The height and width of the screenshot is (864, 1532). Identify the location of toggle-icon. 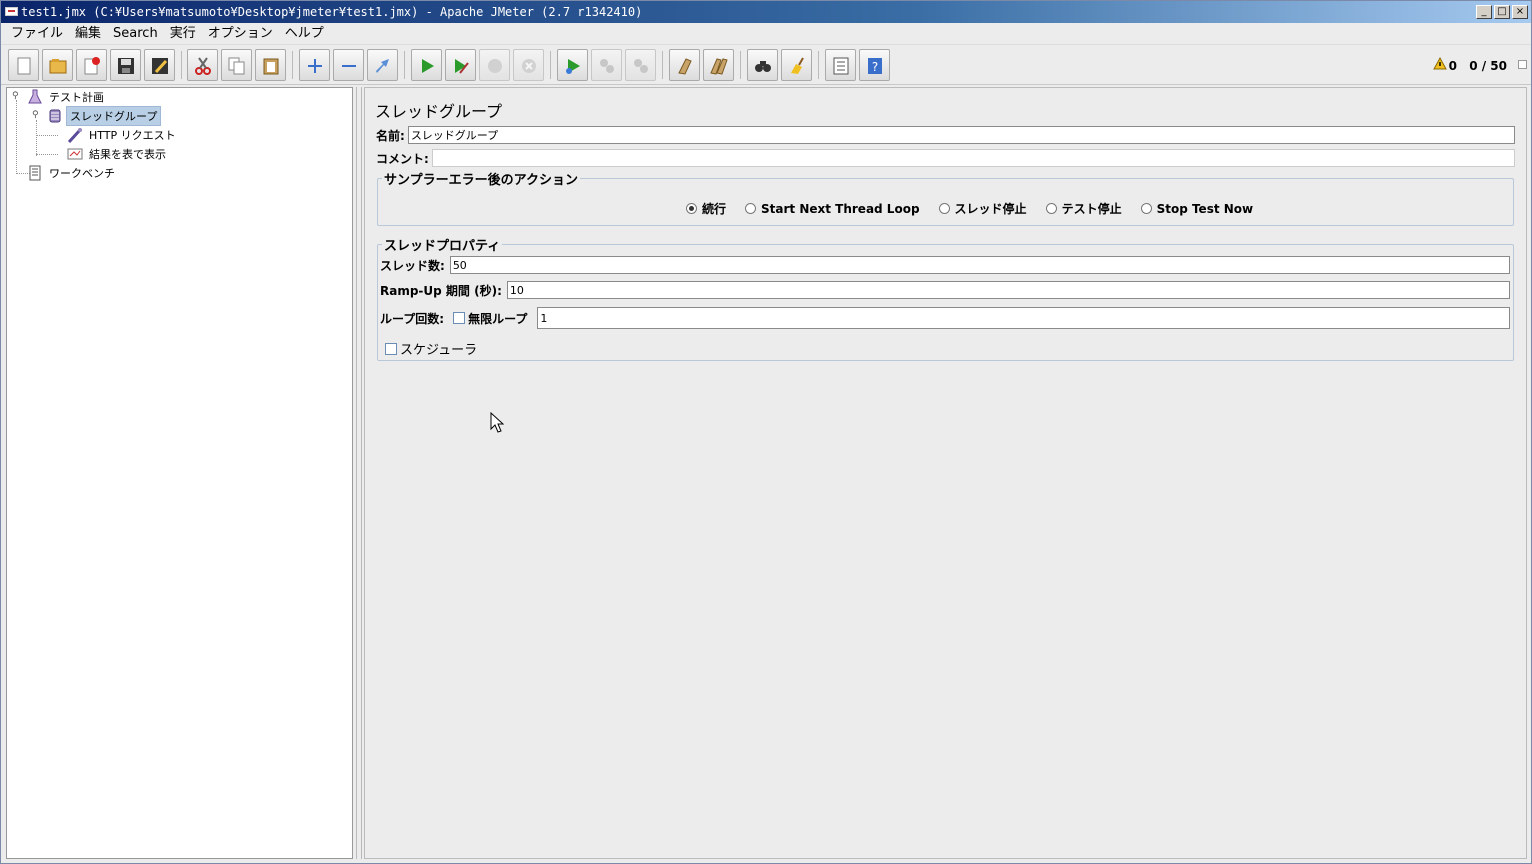
(382, 66).